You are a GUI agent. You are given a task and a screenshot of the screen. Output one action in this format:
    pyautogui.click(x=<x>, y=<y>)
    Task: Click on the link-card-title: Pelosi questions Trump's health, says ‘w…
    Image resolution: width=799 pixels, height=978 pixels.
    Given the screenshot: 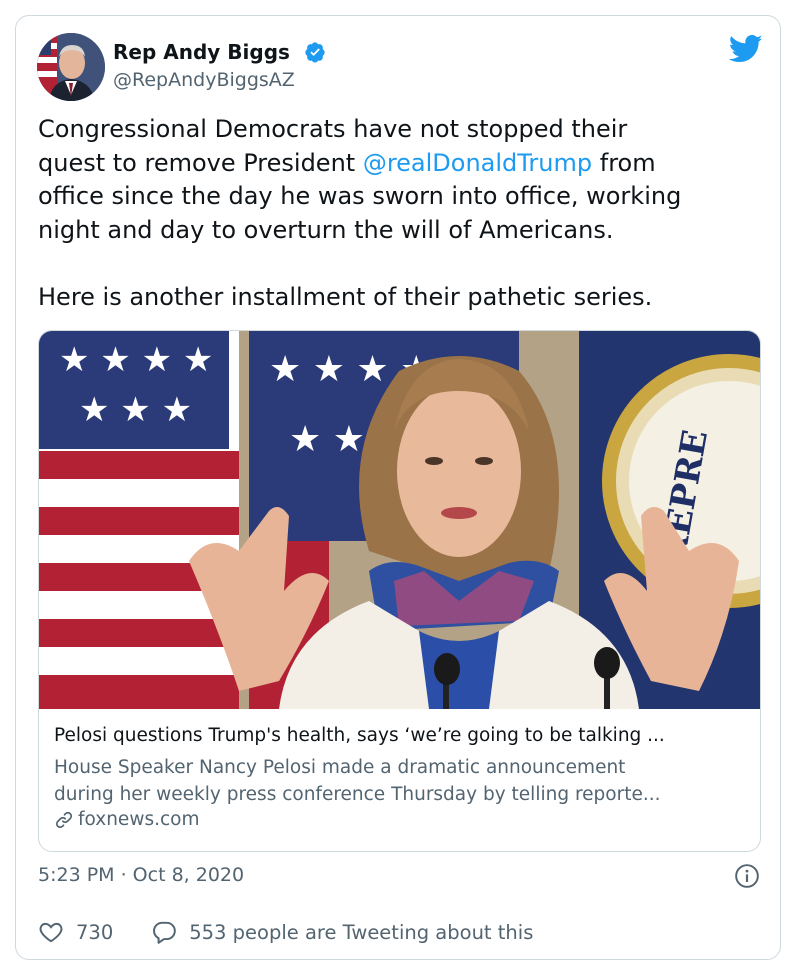 What is the action you would take?
    pyautogui.click(x=404, y=735)
    